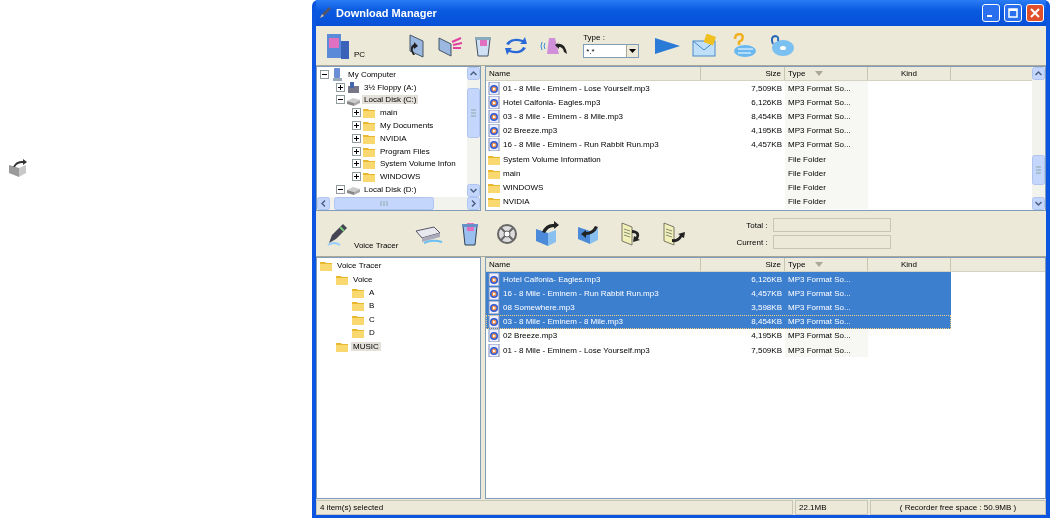 This screenshot has width=1053, height=518. I want to click on tree-item: 3½ Floppy (A:), so click(390, 87).